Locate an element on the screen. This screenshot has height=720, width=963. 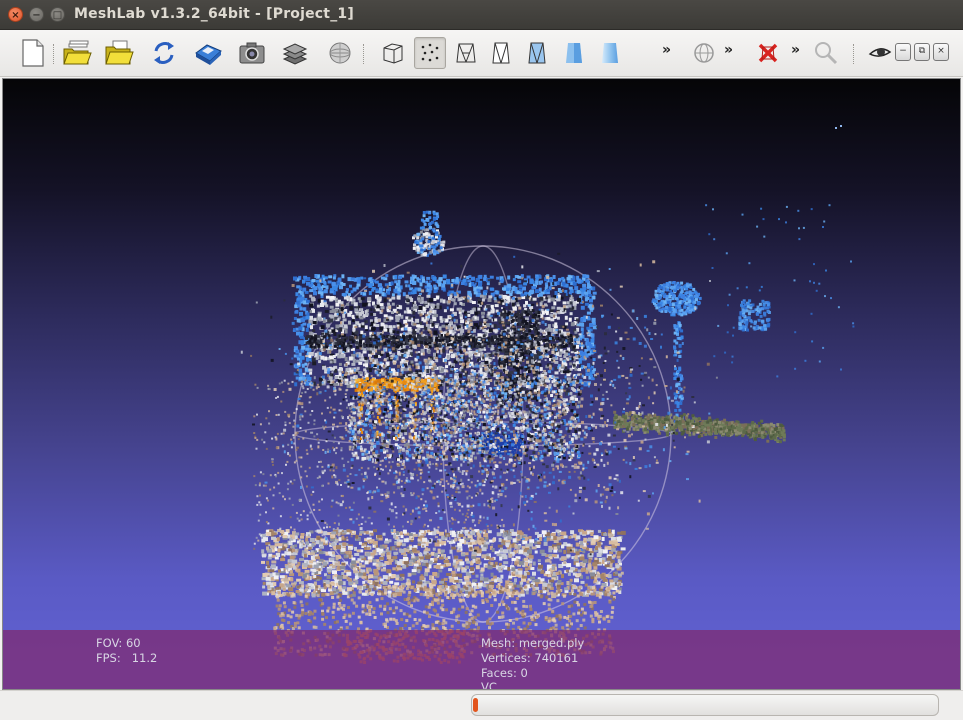
vertices-readout: Vertices: 740161 is located at coordinates (529, 658).